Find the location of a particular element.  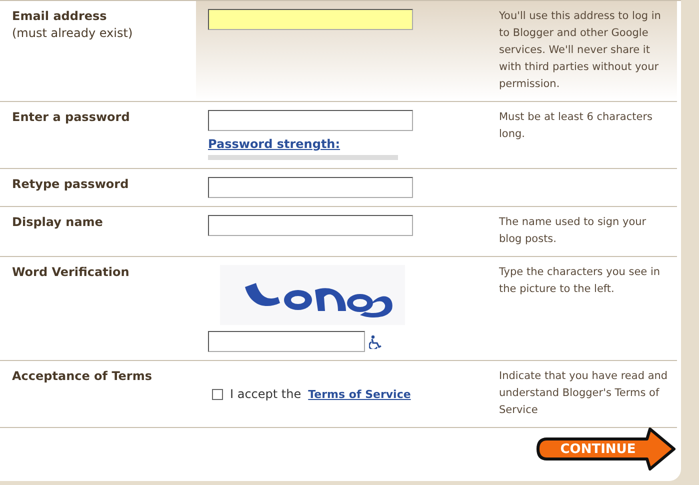

field-label: Display name is located at coordinates (58, 222).